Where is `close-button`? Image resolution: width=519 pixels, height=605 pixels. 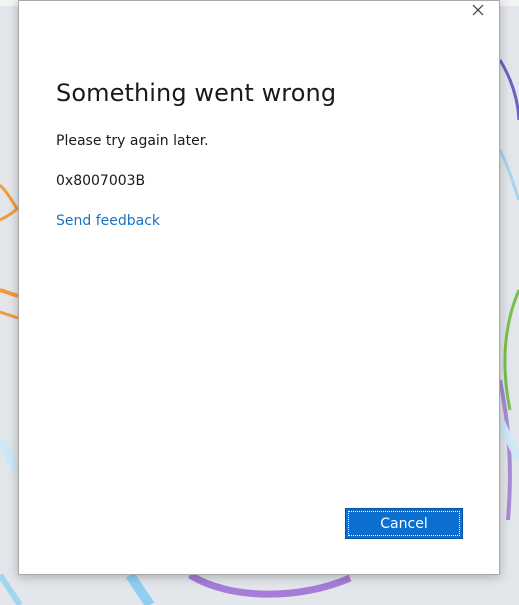 close-button is located at coordinates (478, 10).